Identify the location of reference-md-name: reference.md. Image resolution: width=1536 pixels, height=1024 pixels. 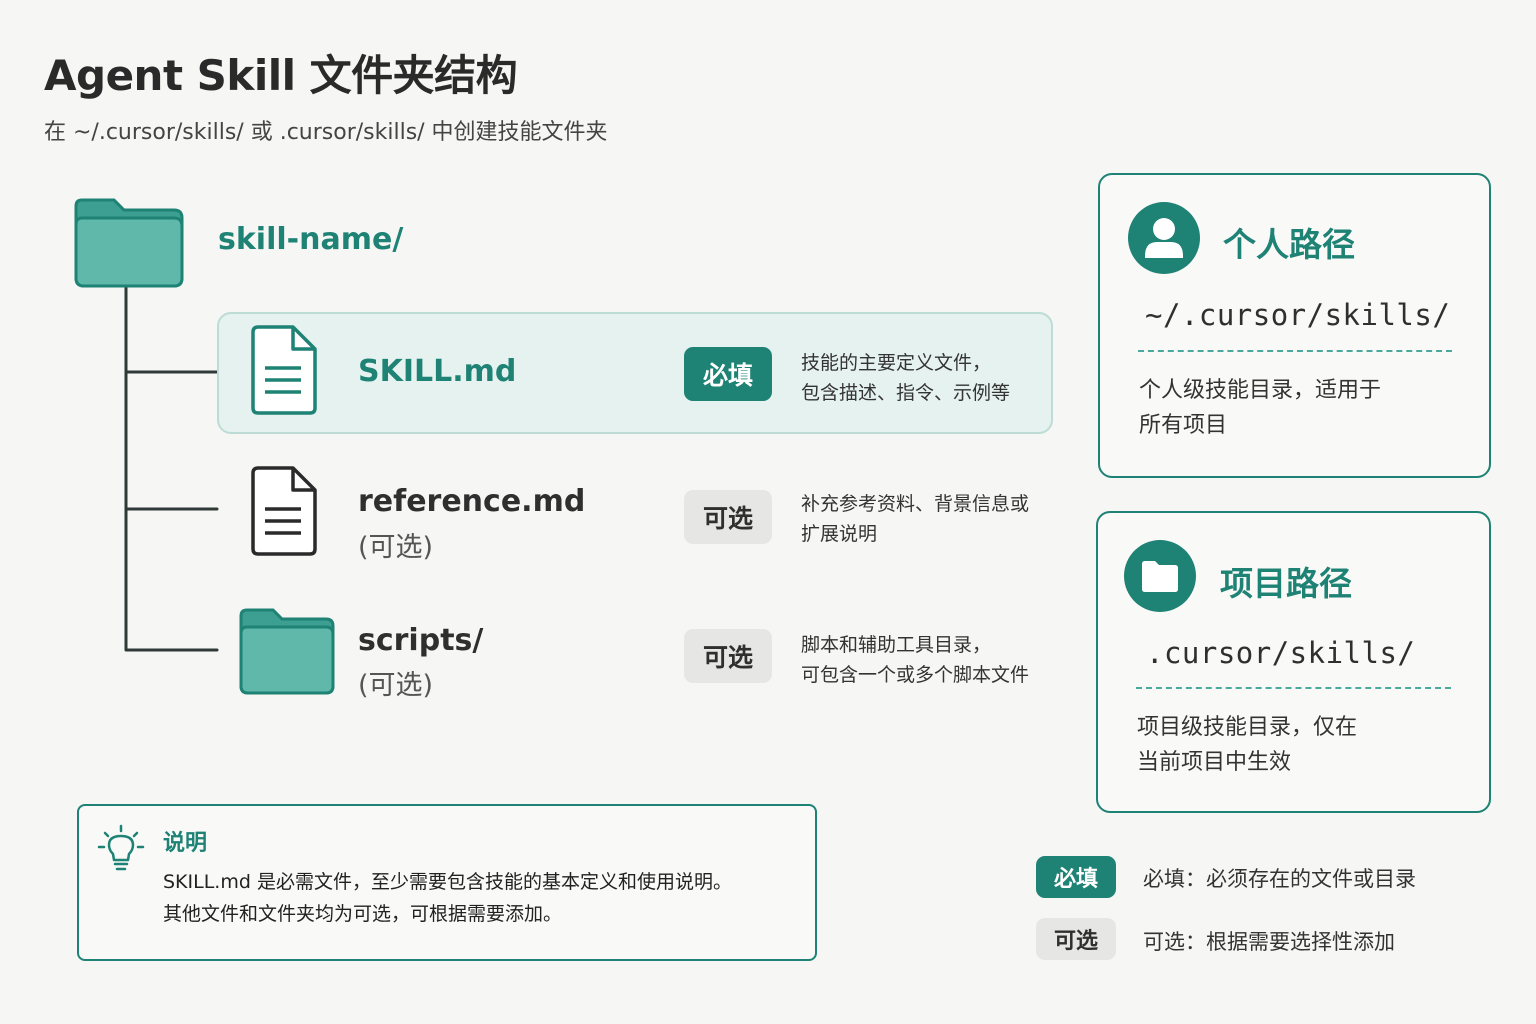
(471, 501).